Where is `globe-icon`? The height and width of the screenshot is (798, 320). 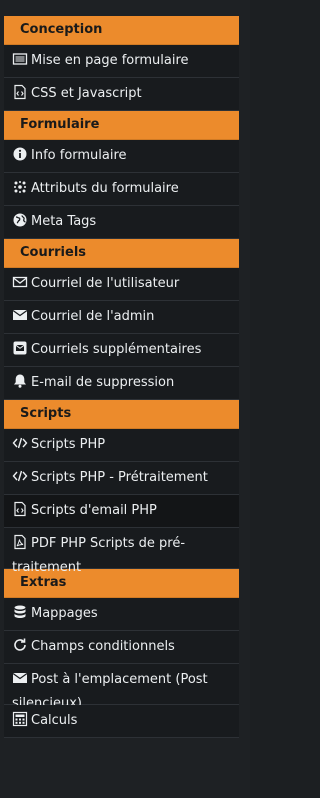
globe-icon is located at coordinates (20, 220).